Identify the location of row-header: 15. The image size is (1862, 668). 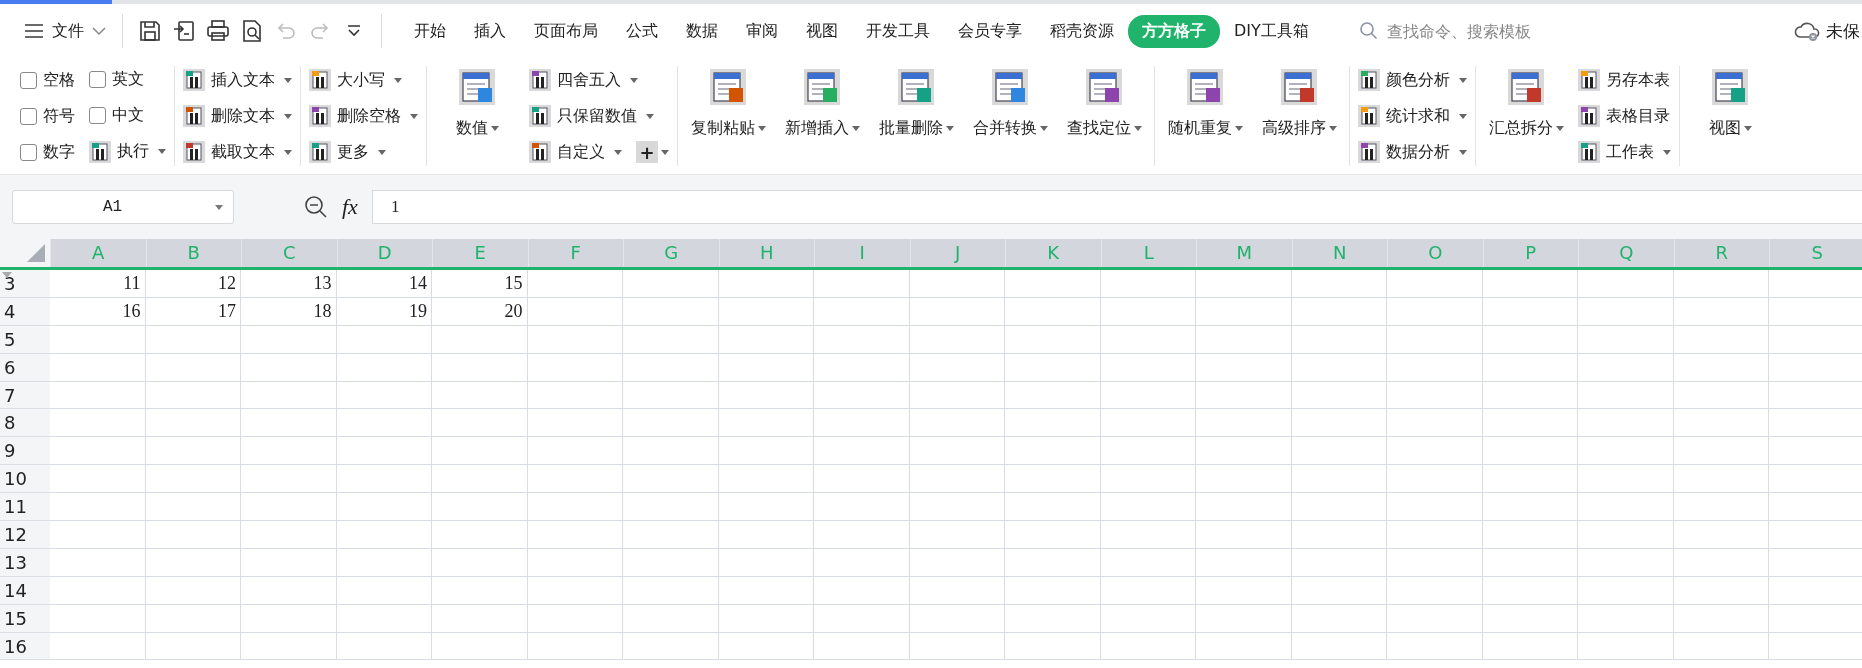
(25, 618).